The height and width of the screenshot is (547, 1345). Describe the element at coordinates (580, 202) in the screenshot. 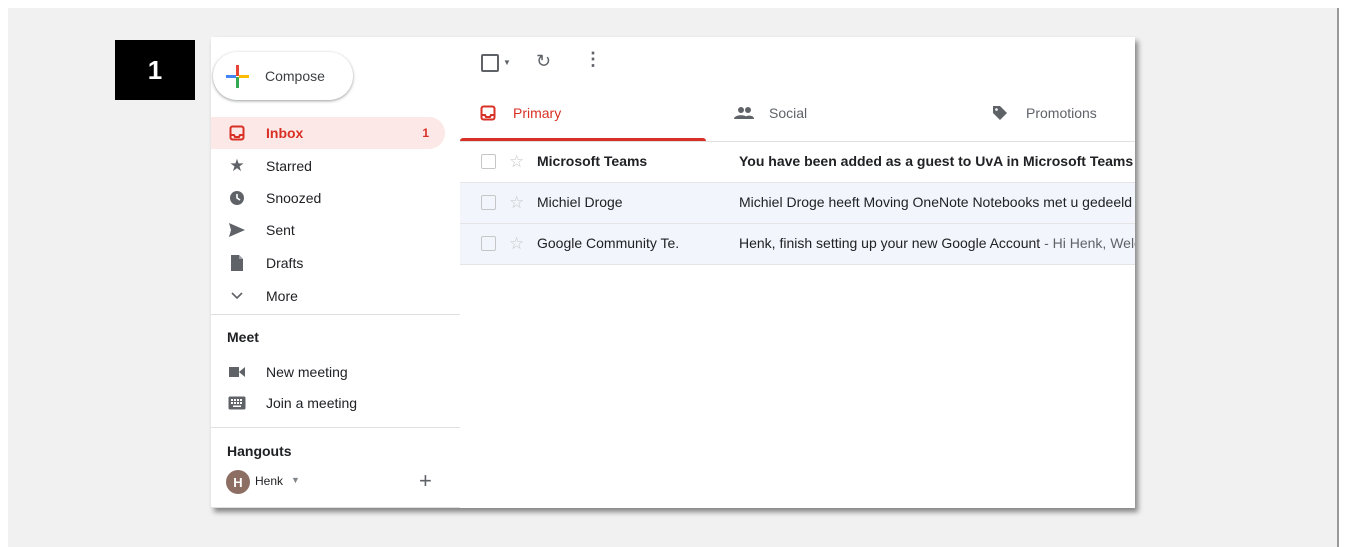

I see `email-sender: Michiel Droge` at that location.